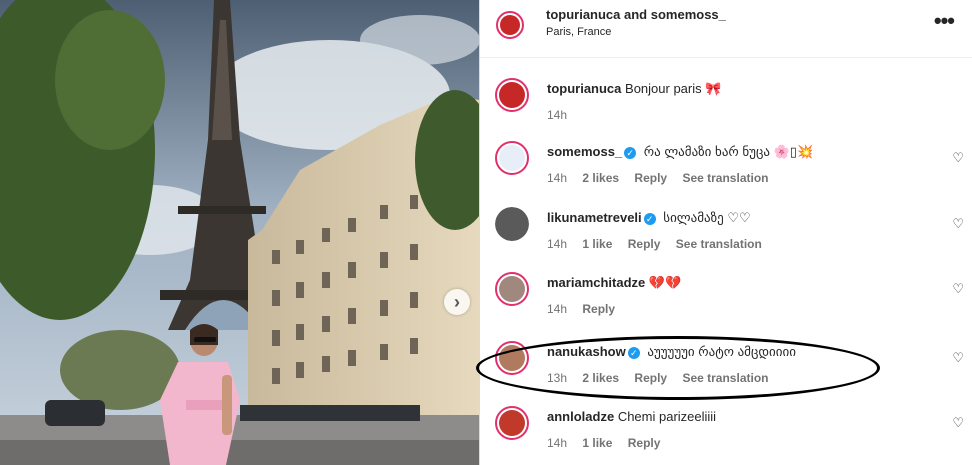 This screenshot has width=972, height=465. I want to click on comment-username: somemoss_, so click(584, 151).